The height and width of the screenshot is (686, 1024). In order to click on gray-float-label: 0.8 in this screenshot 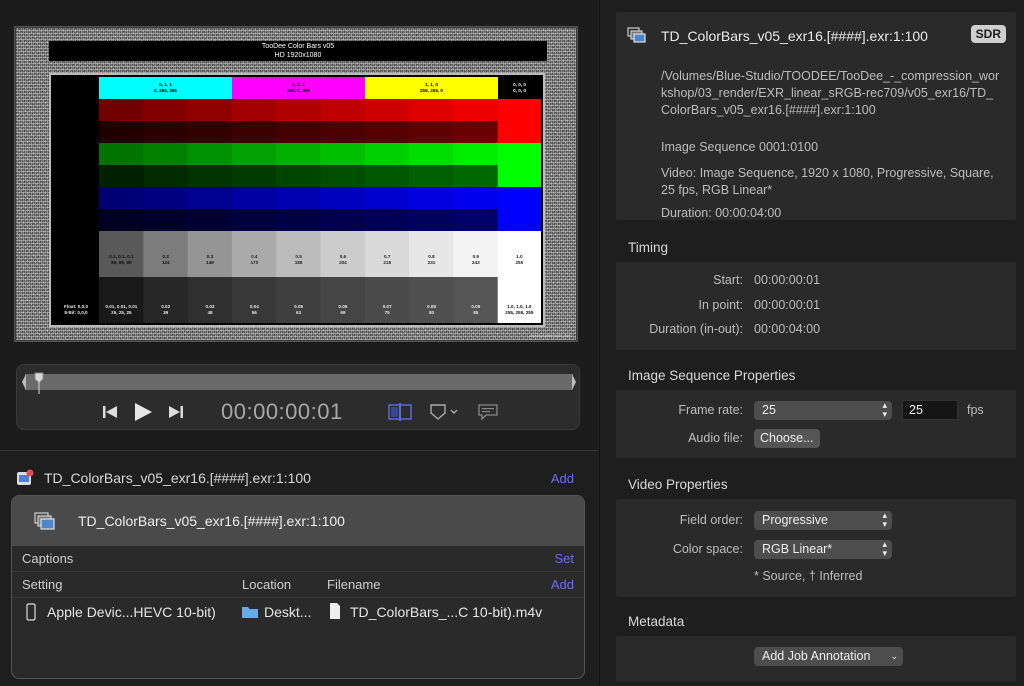, I will do `click(431, 256)`.